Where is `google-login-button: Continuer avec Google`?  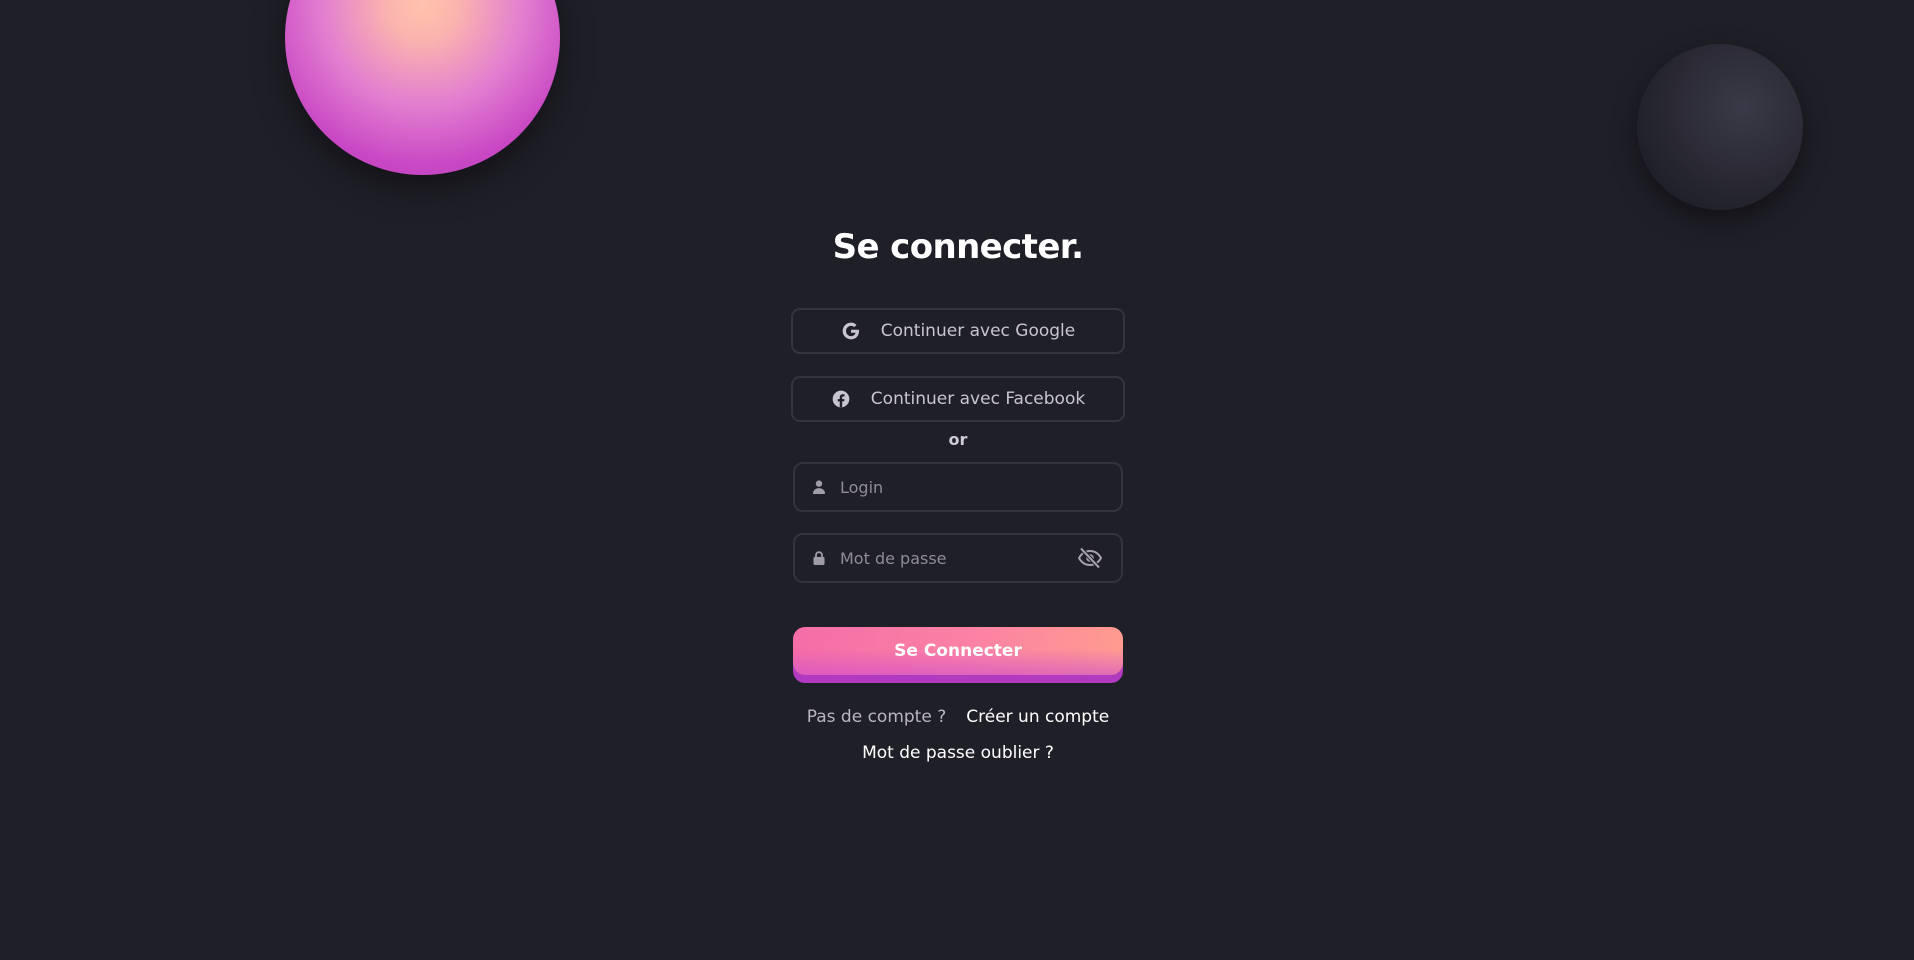 google-login-button: Continuer avec Google is located at coordinates (958, 331).